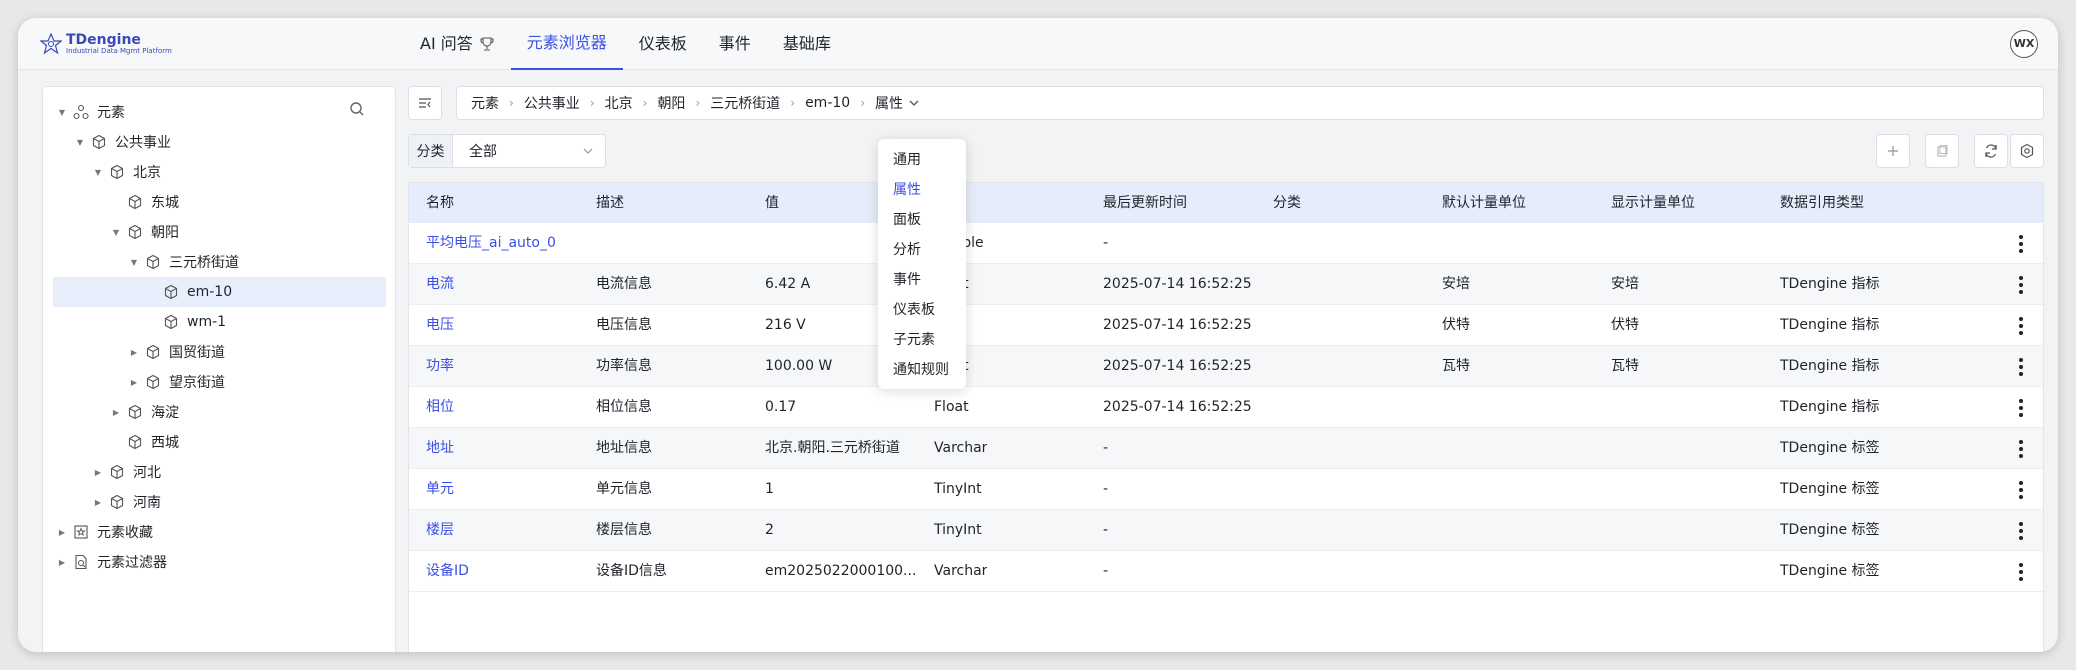 Image resolution: width=2076 pixels, height=670 pixels. I want to click on add-button, so click(1893, 151).